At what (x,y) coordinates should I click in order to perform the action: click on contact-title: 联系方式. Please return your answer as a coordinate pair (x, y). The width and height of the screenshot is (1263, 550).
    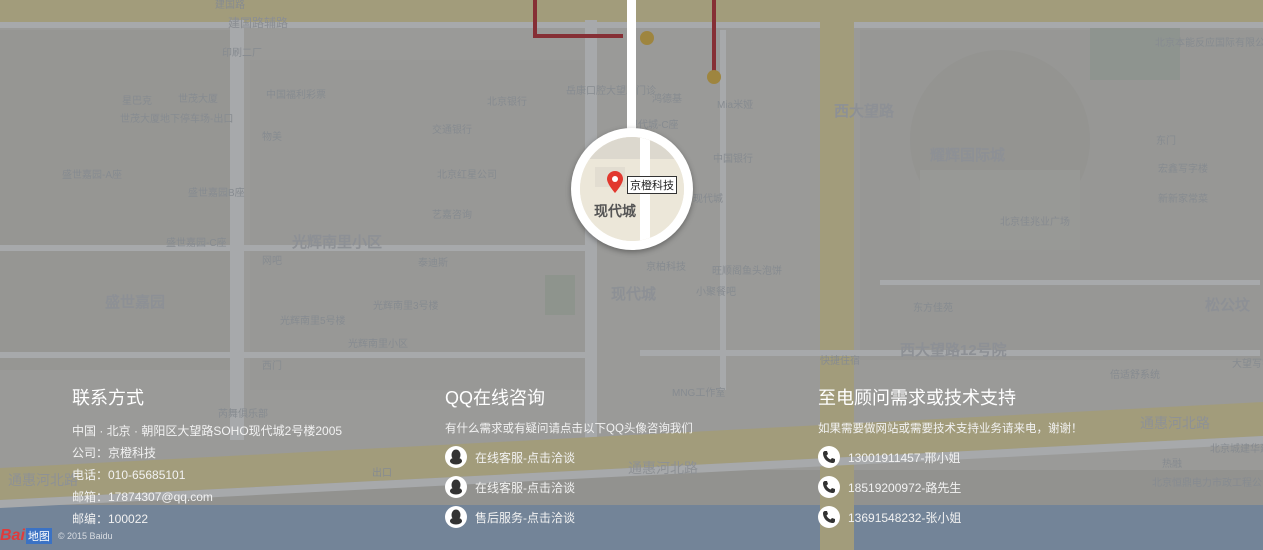
    Looking at the image, I should click on (108, 398).